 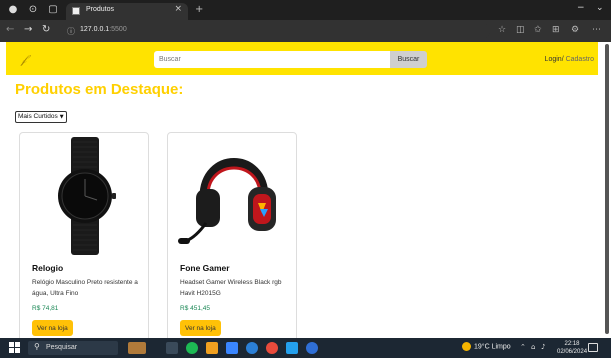 What do you see at coordinates (37, 346) in the screenshot?
I see `search-icon: ⚲` at bounding box center [37, 346].